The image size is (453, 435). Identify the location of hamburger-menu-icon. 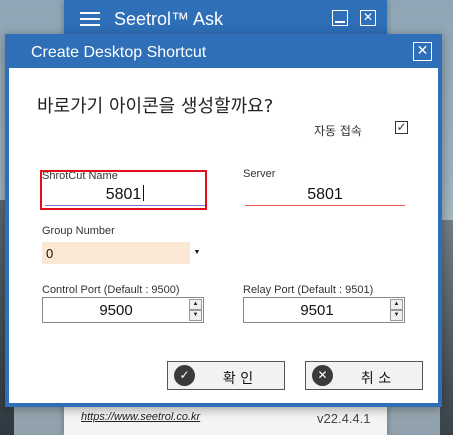
(90, 19).